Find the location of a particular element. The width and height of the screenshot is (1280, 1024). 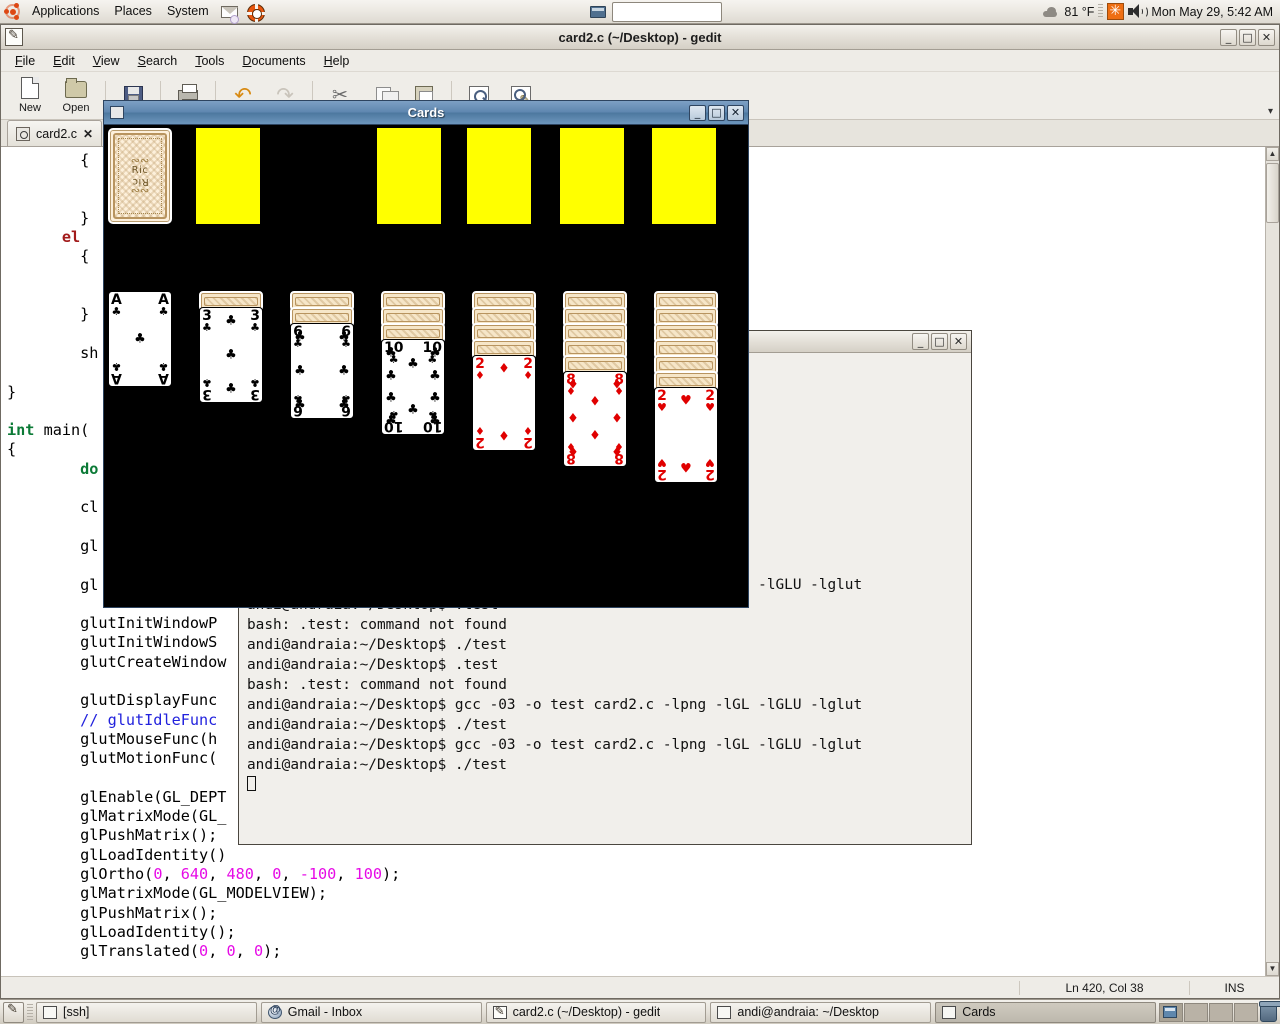

card-face-8♦: 8 ♦ 8 ♦ 8 ♦ 8 ♦ ♦ ♦ ♦ ♦ ♦ ♦ ♦ ♦ is located at coordinates (595, 419).